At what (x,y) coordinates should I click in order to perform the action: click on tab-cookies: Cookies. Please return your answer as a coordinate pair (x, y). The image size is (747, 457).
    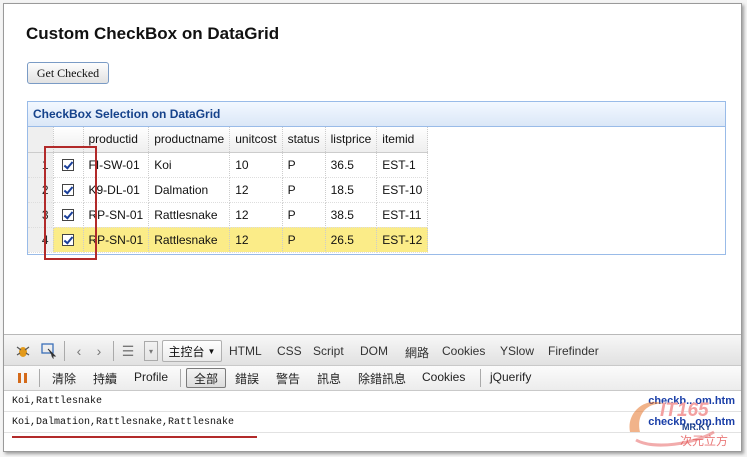
    Looking at the image, I should click on (463, 351).